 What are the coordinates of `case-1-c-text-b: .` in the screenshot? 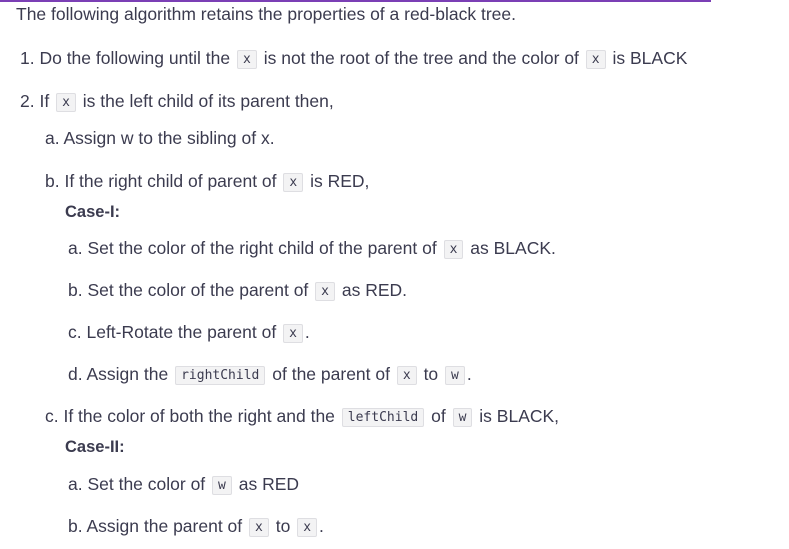 It's located at (307, 332).